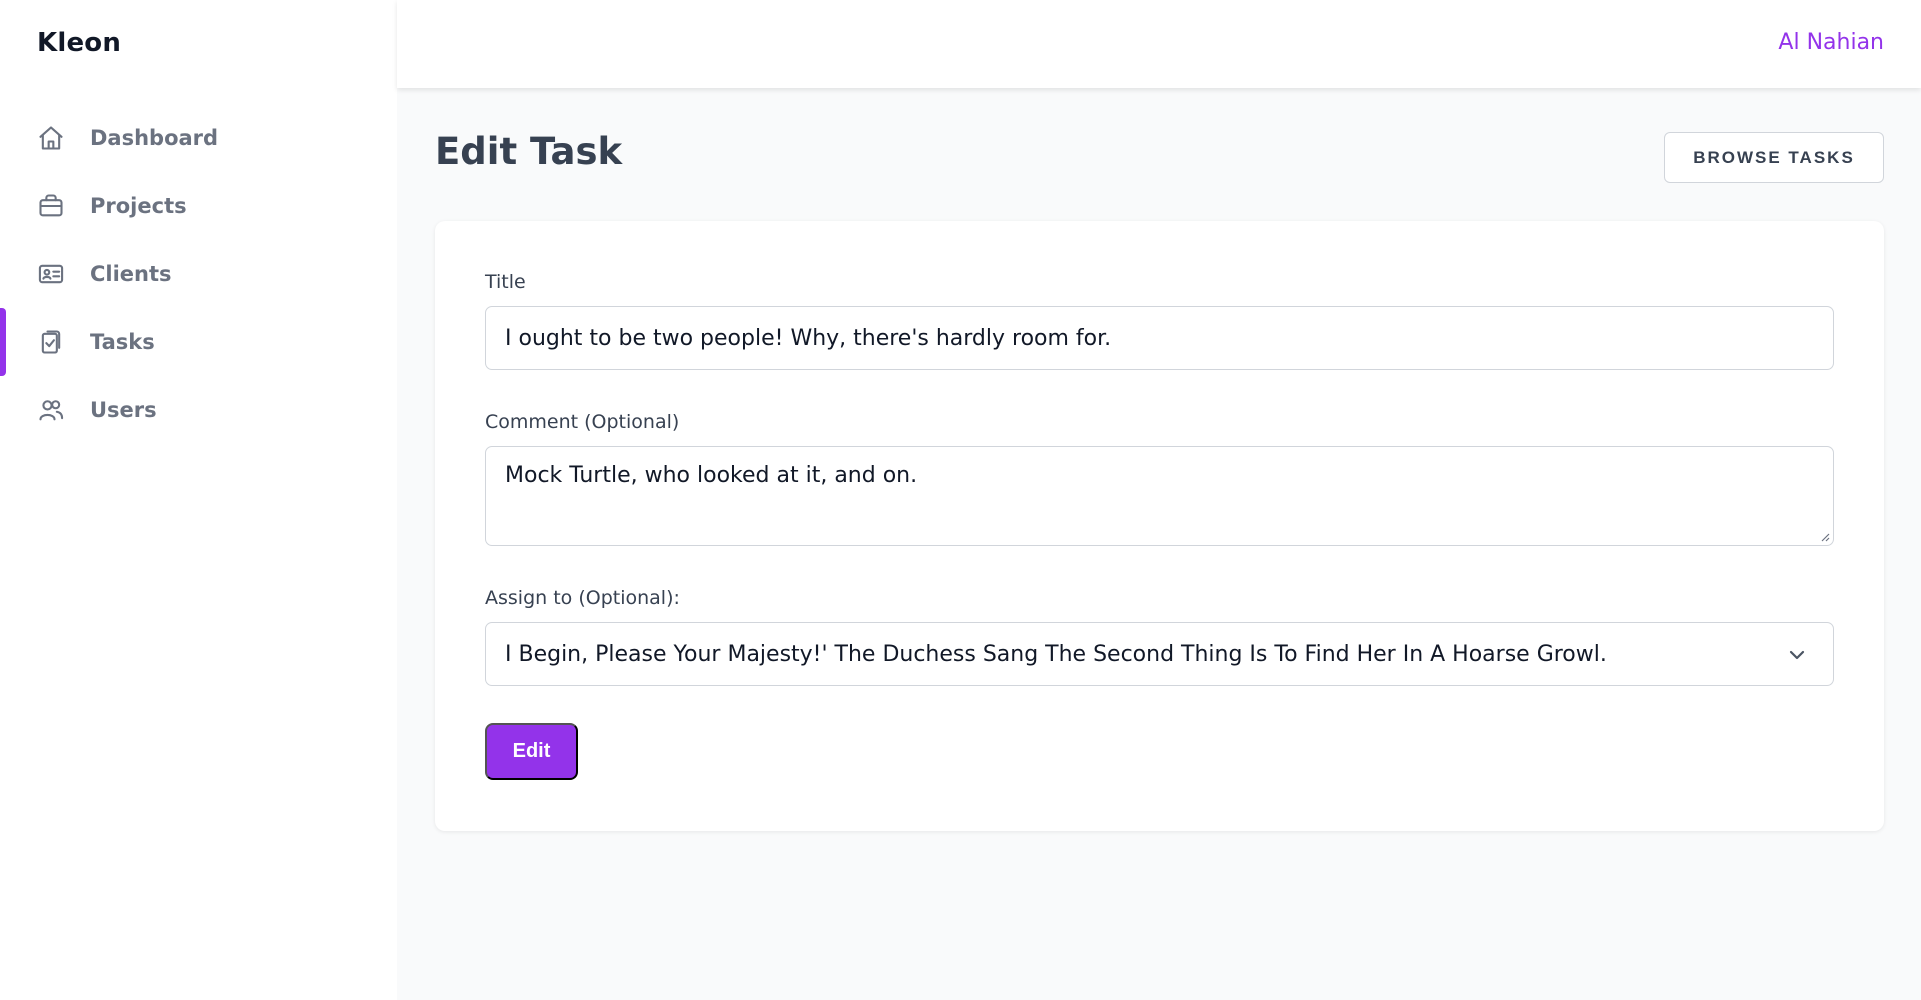 Image resolution: width=1921 pixels, height=1000 pixels. I want to click on users-icon, so click(51, 410).